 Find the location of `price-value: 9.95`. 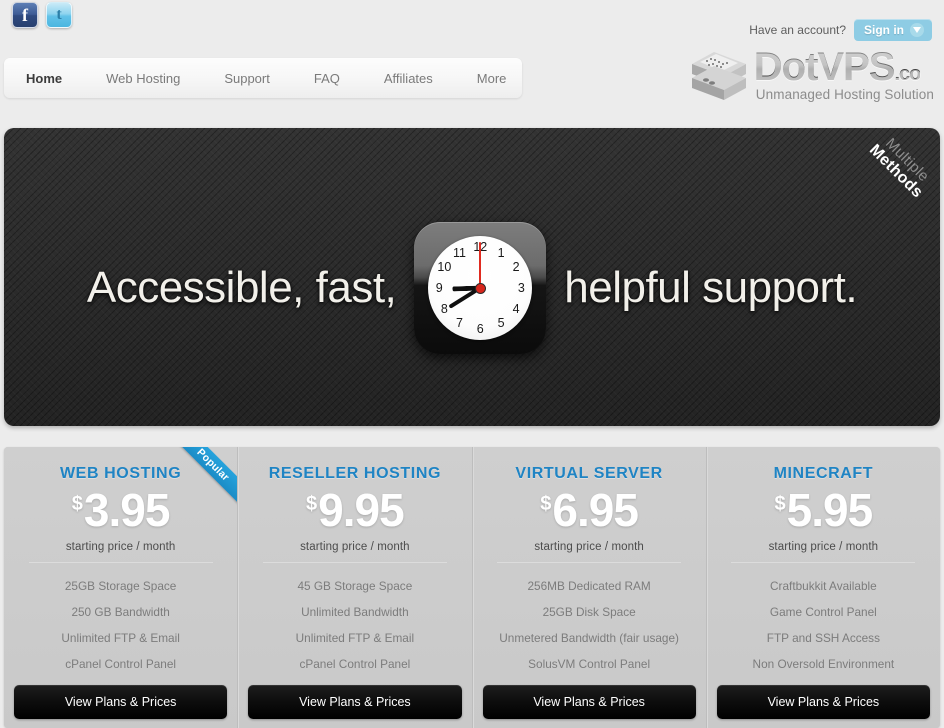

price-value: 9.95 is located at coordinates (361, 510).